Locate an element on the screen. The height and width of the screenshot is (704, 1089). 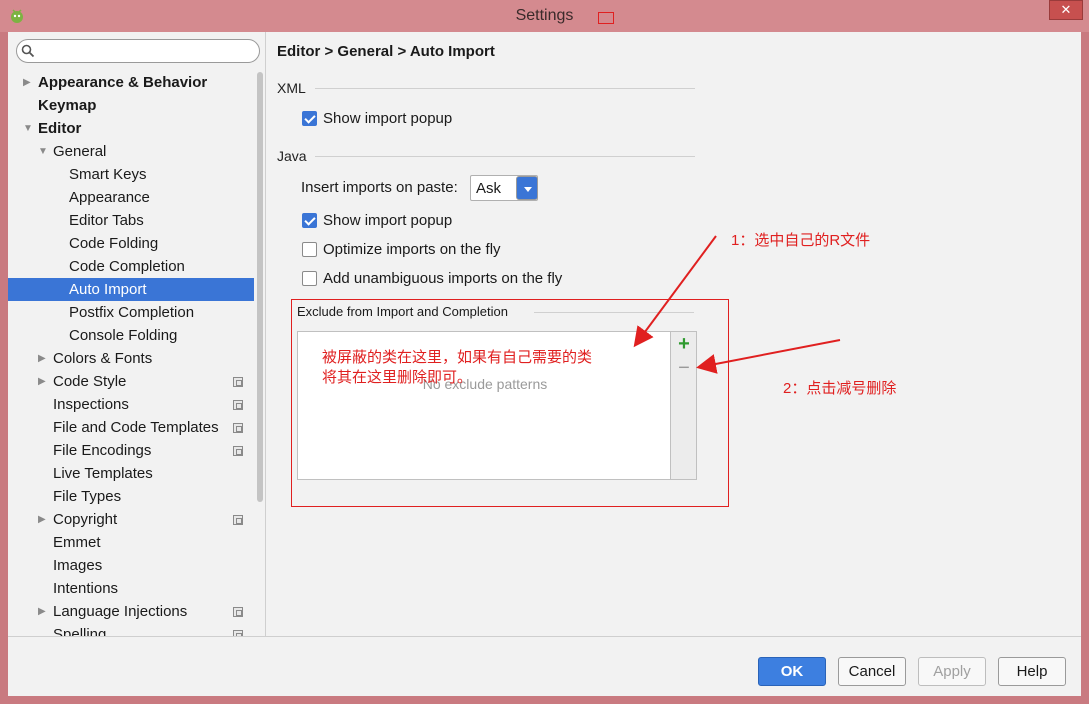
sidebar-item-label: Images is located at coordinates (78, 565).